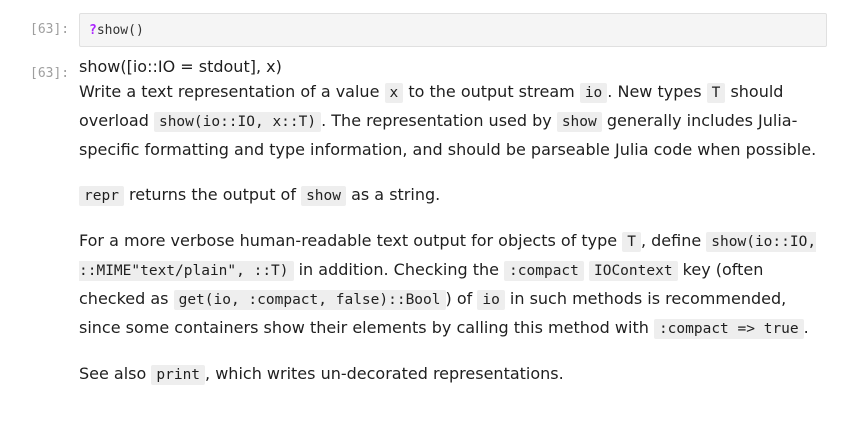 The image size is (841, 423). I want to click on help-operator: ?, so click(93, 30).